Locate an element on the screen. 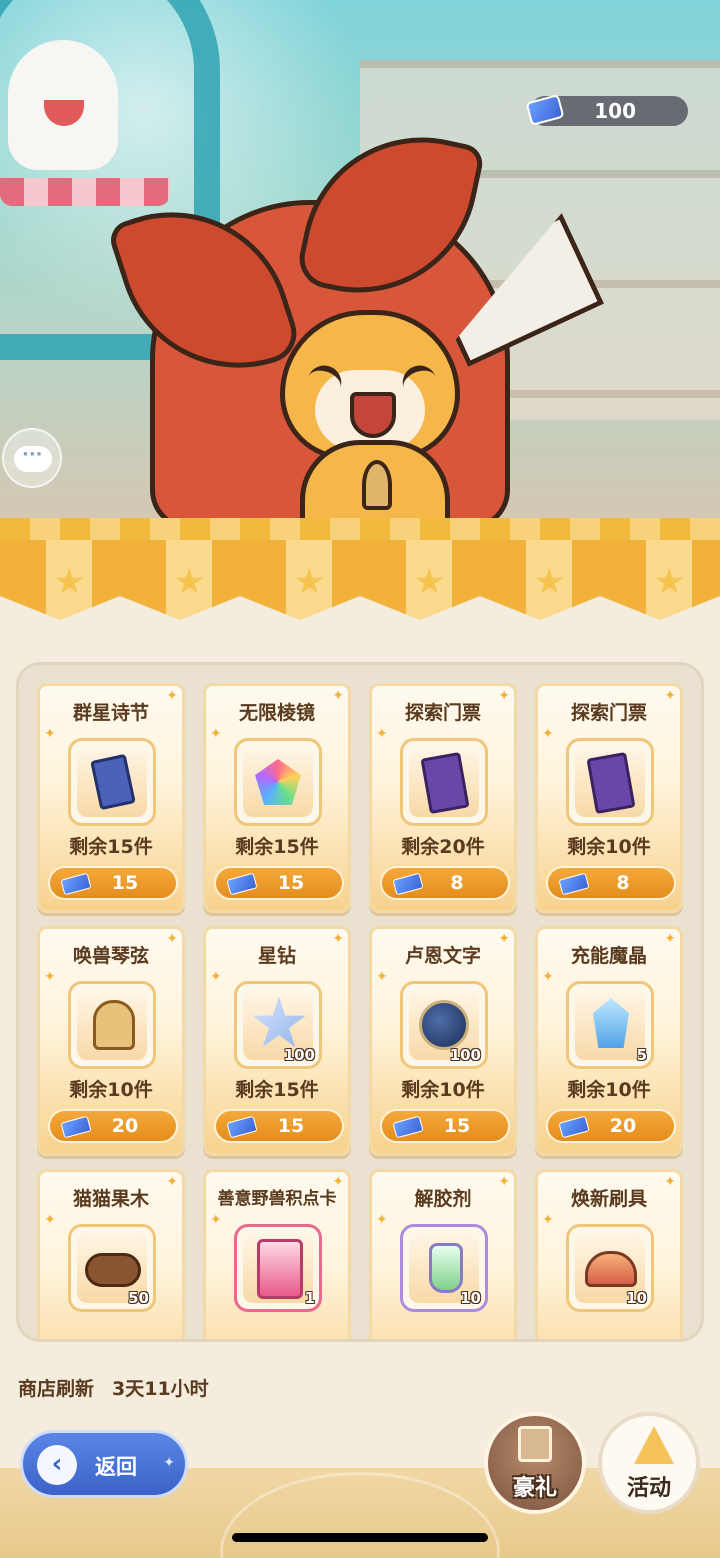 Image resolution: width=720 pixels, height=1558 pixels. chat-button is located at coordinates (32, 458).